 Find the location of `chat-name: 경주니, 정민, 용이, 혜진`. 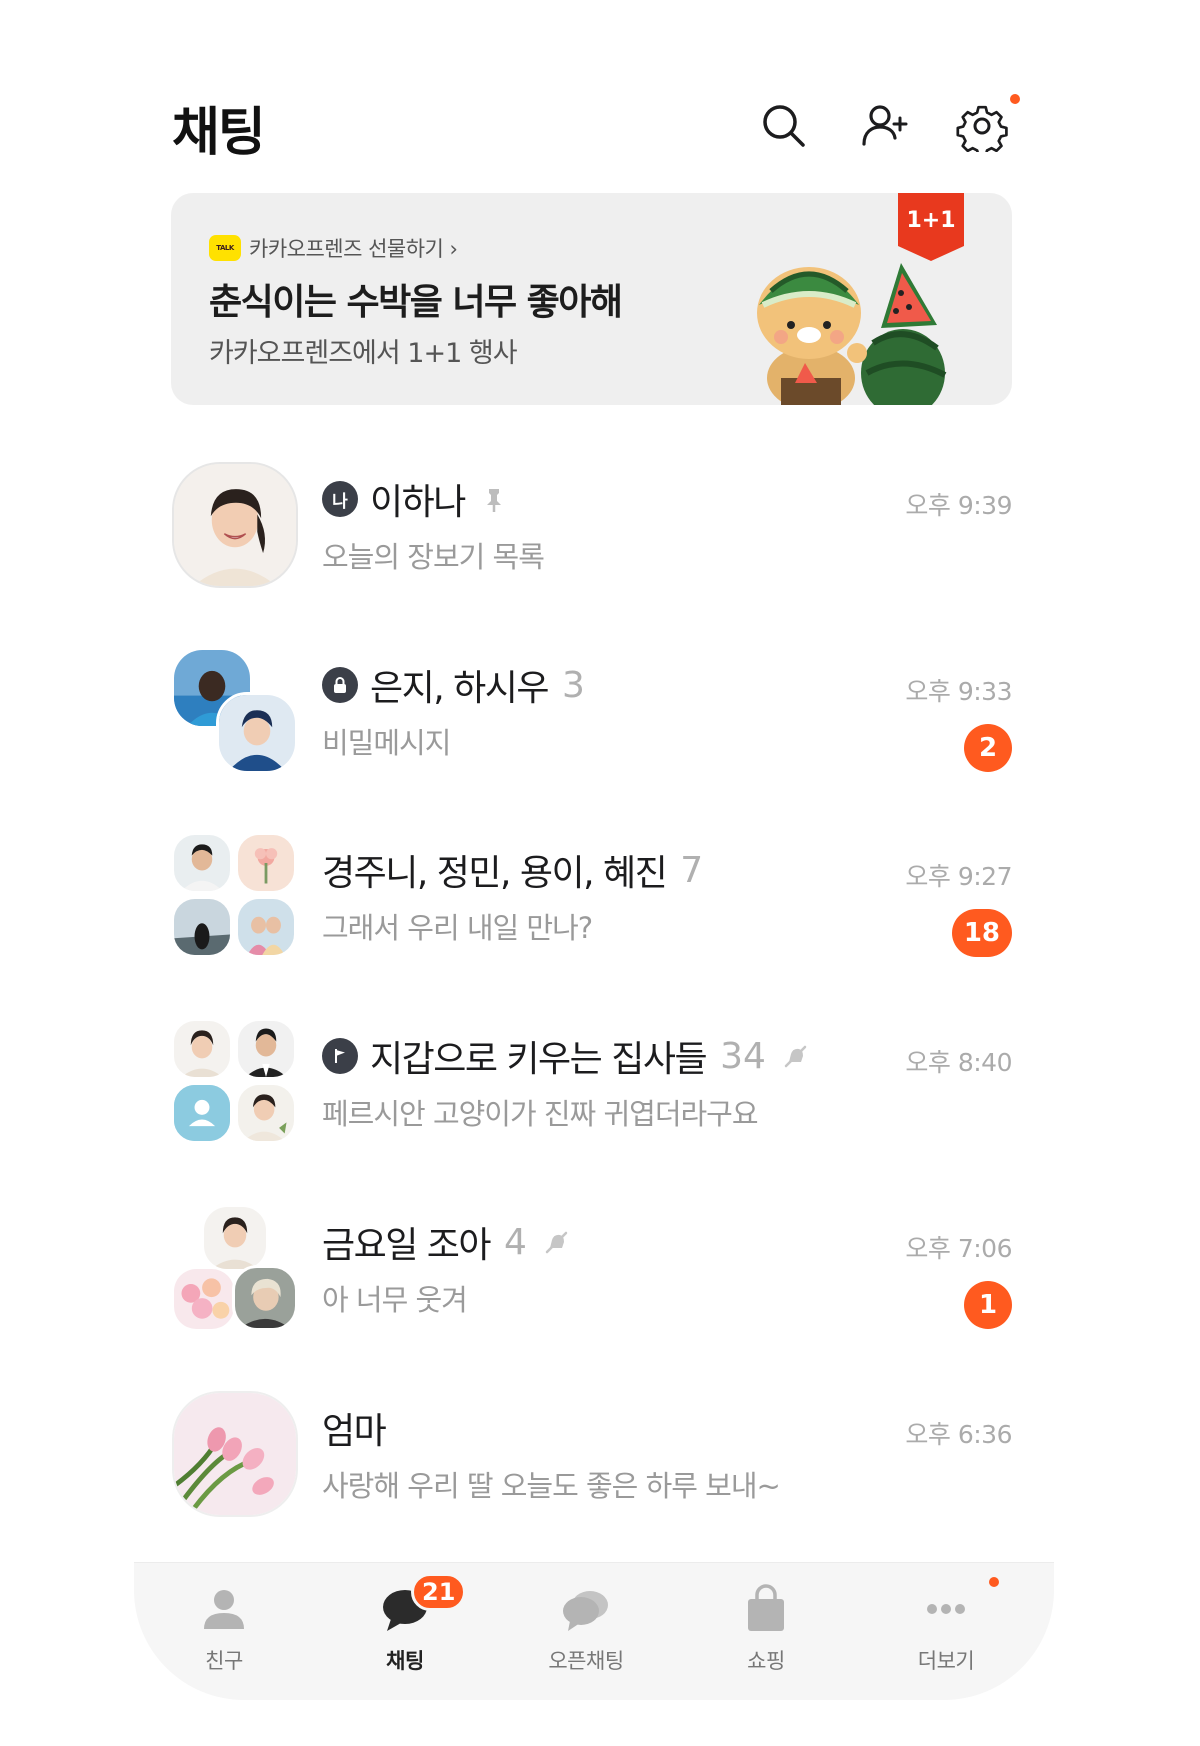

chat-name: 경주니, 정민, 용이, 혜진 is located at coordinates (495, 873).